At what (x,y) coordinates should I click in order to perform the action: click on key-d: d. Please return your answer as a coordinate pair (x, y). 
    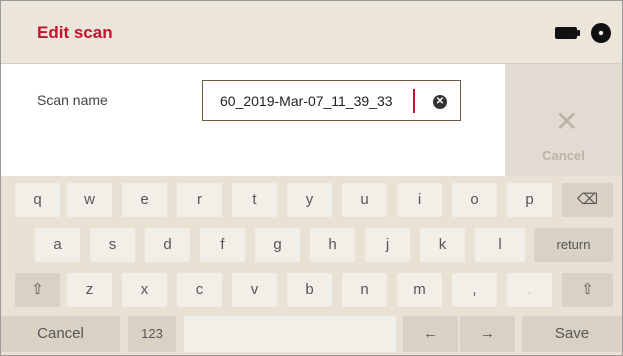
    Looking at the image, I should click on (167, 245).